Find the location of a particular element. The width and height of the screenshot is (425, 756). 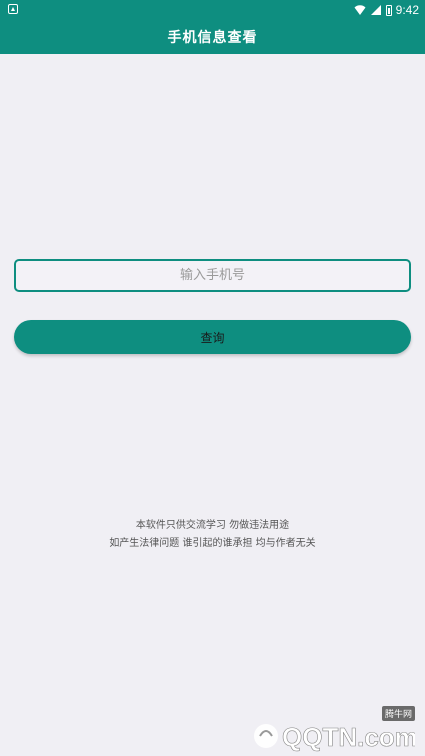

status-time: 9:42 is located at coordinates (407, 10).